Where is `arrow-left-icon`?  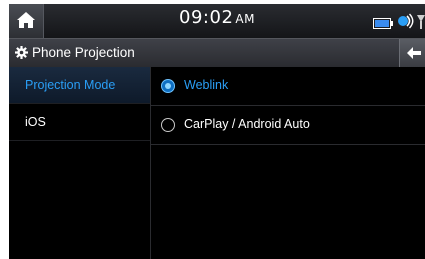 arrow-left-icon is located at coordinates (414, 53).